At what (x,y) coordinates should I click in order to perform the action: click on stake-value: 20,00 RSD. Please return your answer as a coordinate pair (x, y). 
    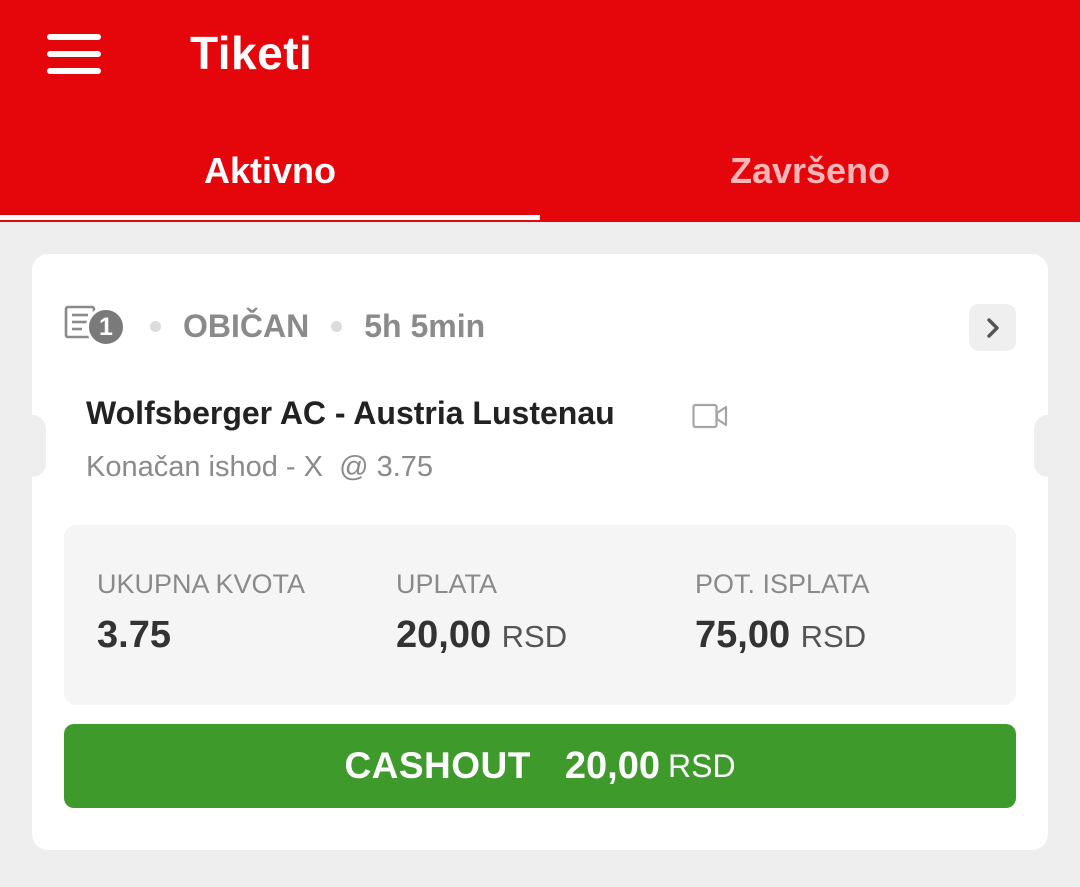
    Looking at the image, I should click on (481, 635).